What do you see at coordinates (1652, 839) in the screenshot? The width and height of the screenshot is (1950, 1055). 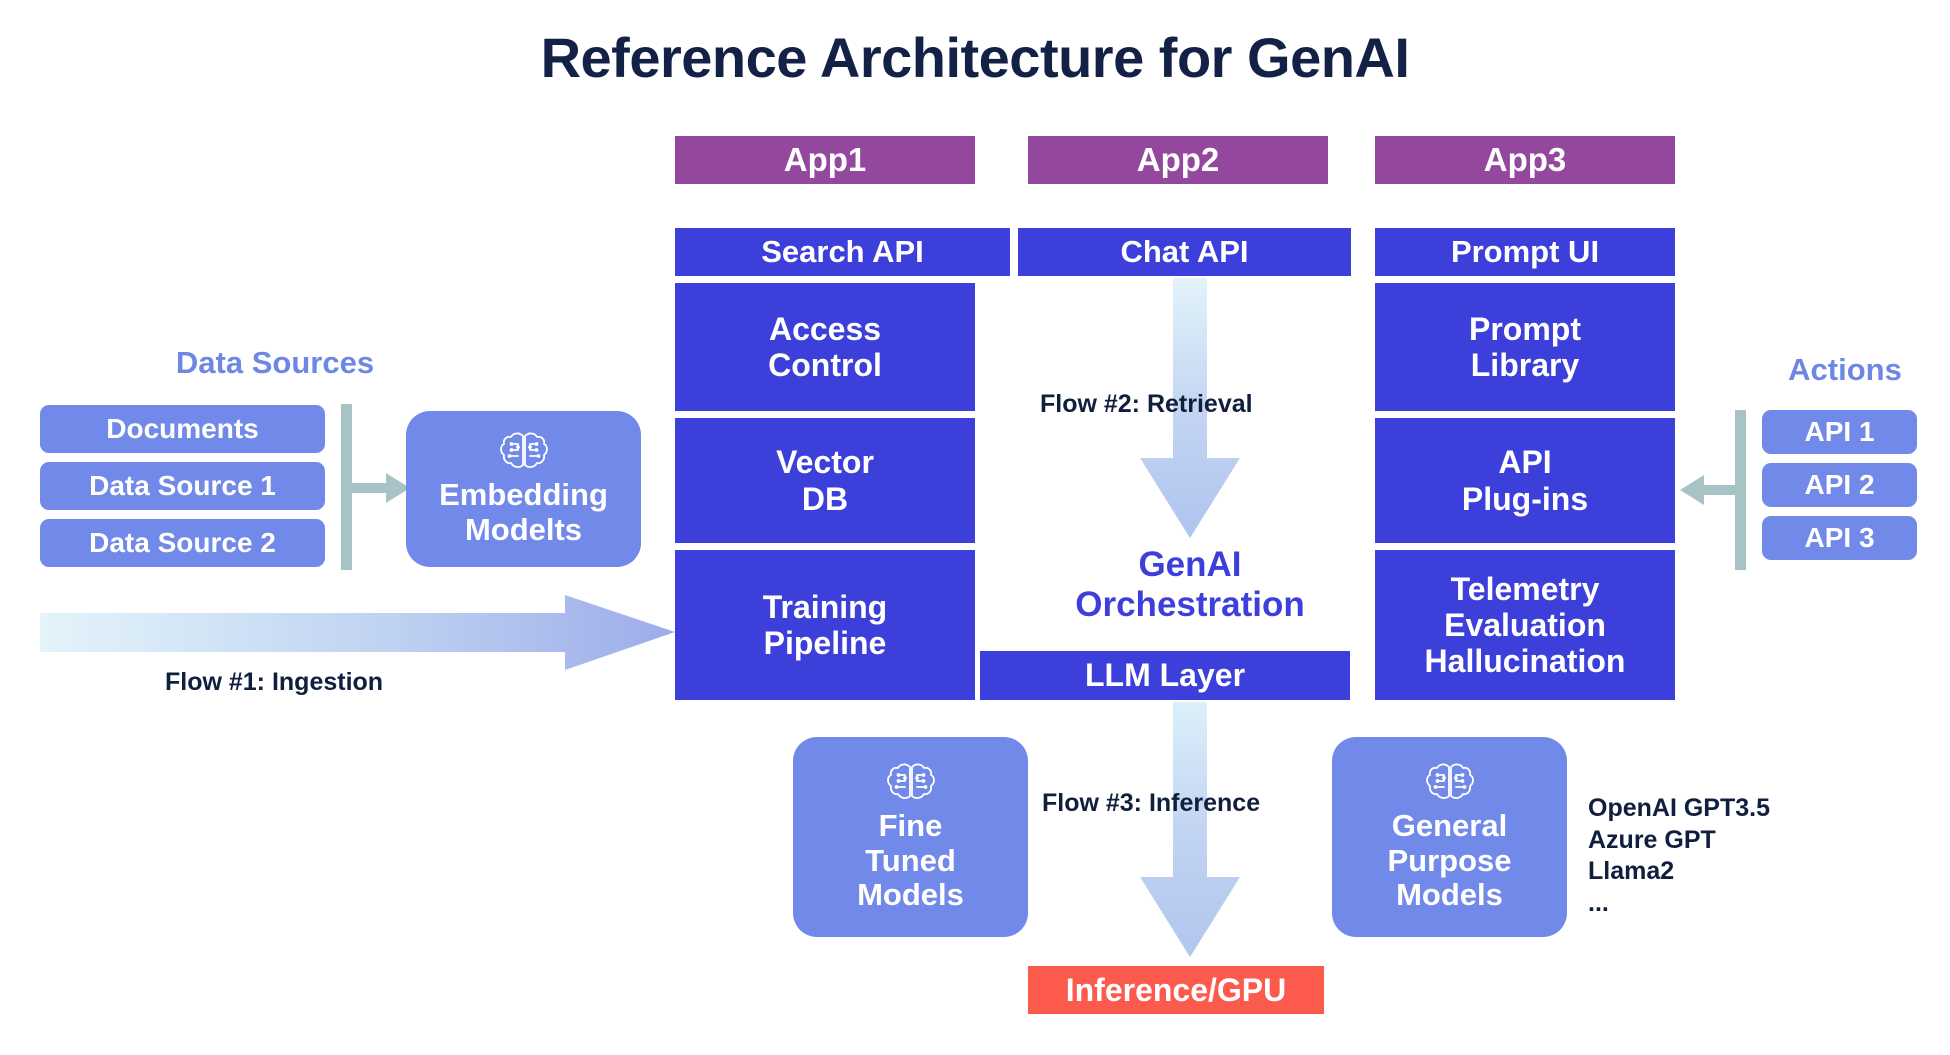 I see `model-list-item: Azure GPT` at bounding box center [1652, 839].